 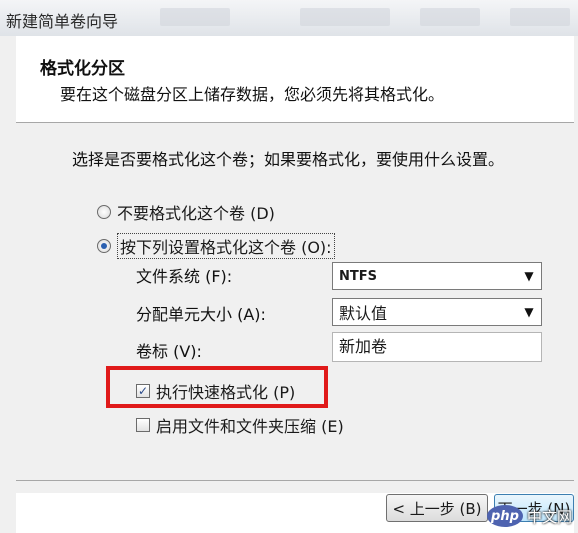 What do you see at coordinates (358, 276) in the screenshot?
I see `filesystem-value: NTFS` at bounding box center [358, 276].